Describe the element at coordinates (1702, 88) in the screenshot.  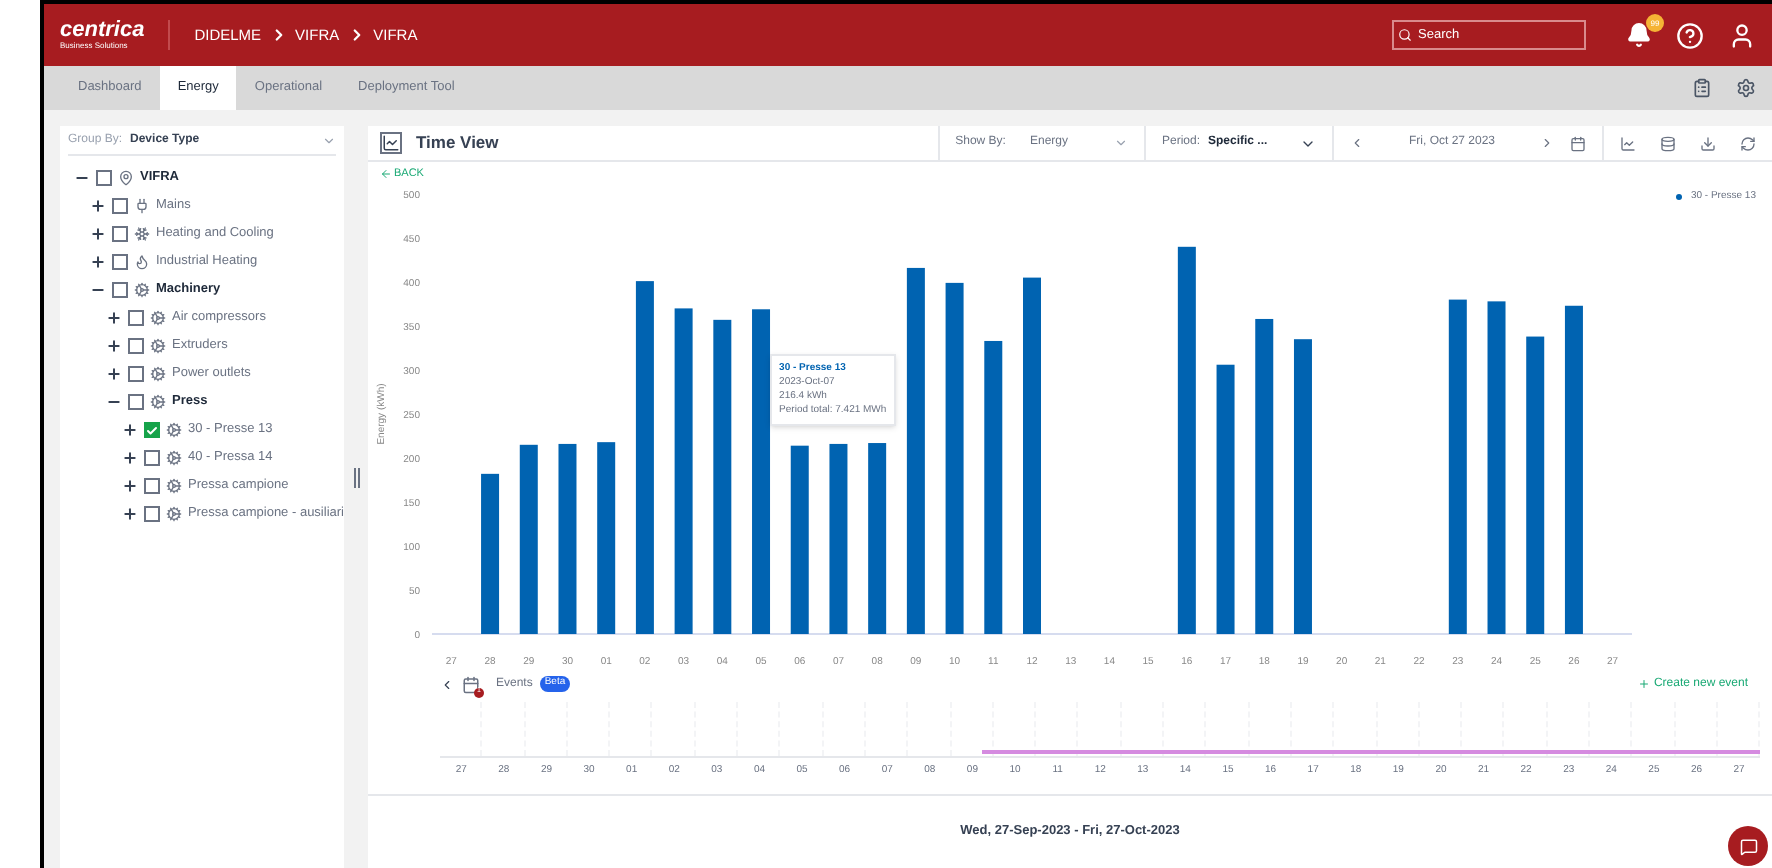
I see `clipboard-icon` at that location.